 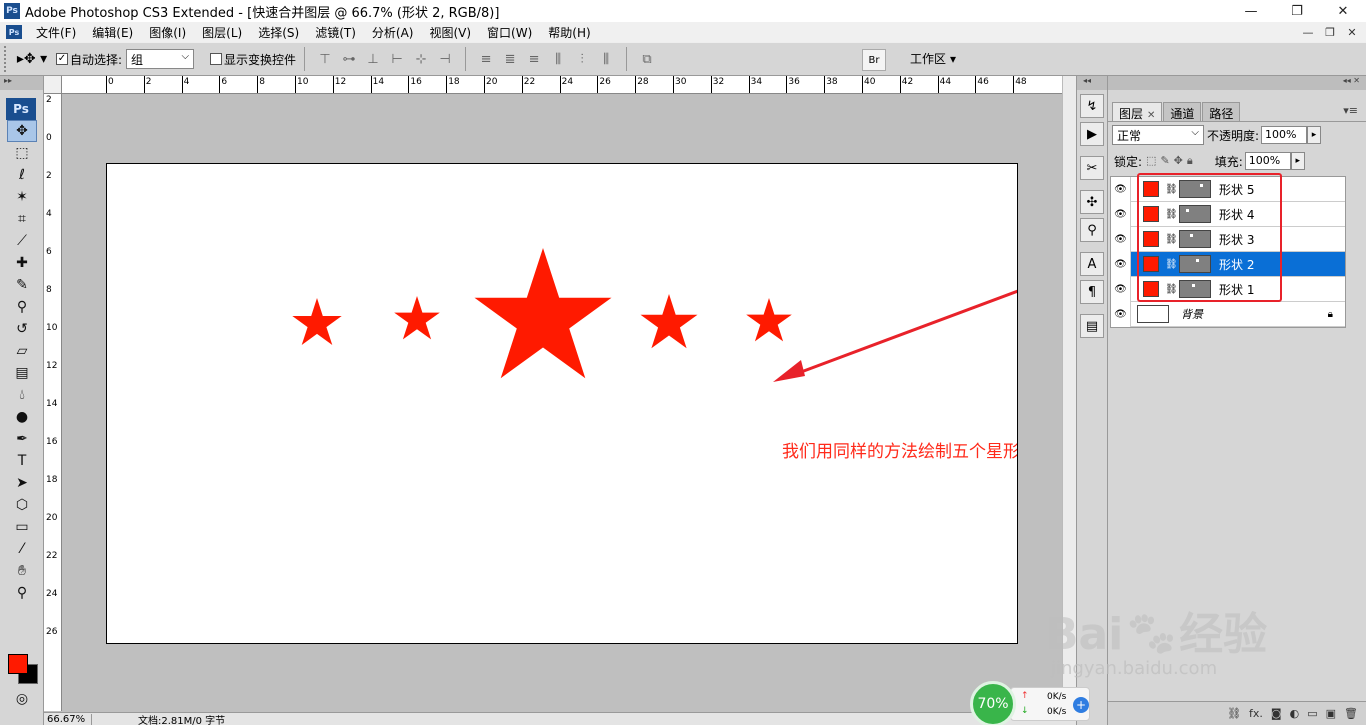 What do you see at coordinates (1158, 135) in the screenshot?
I see `blend-mode-dropdown: 正常 ⌵` at bounding box center [1158, 135].